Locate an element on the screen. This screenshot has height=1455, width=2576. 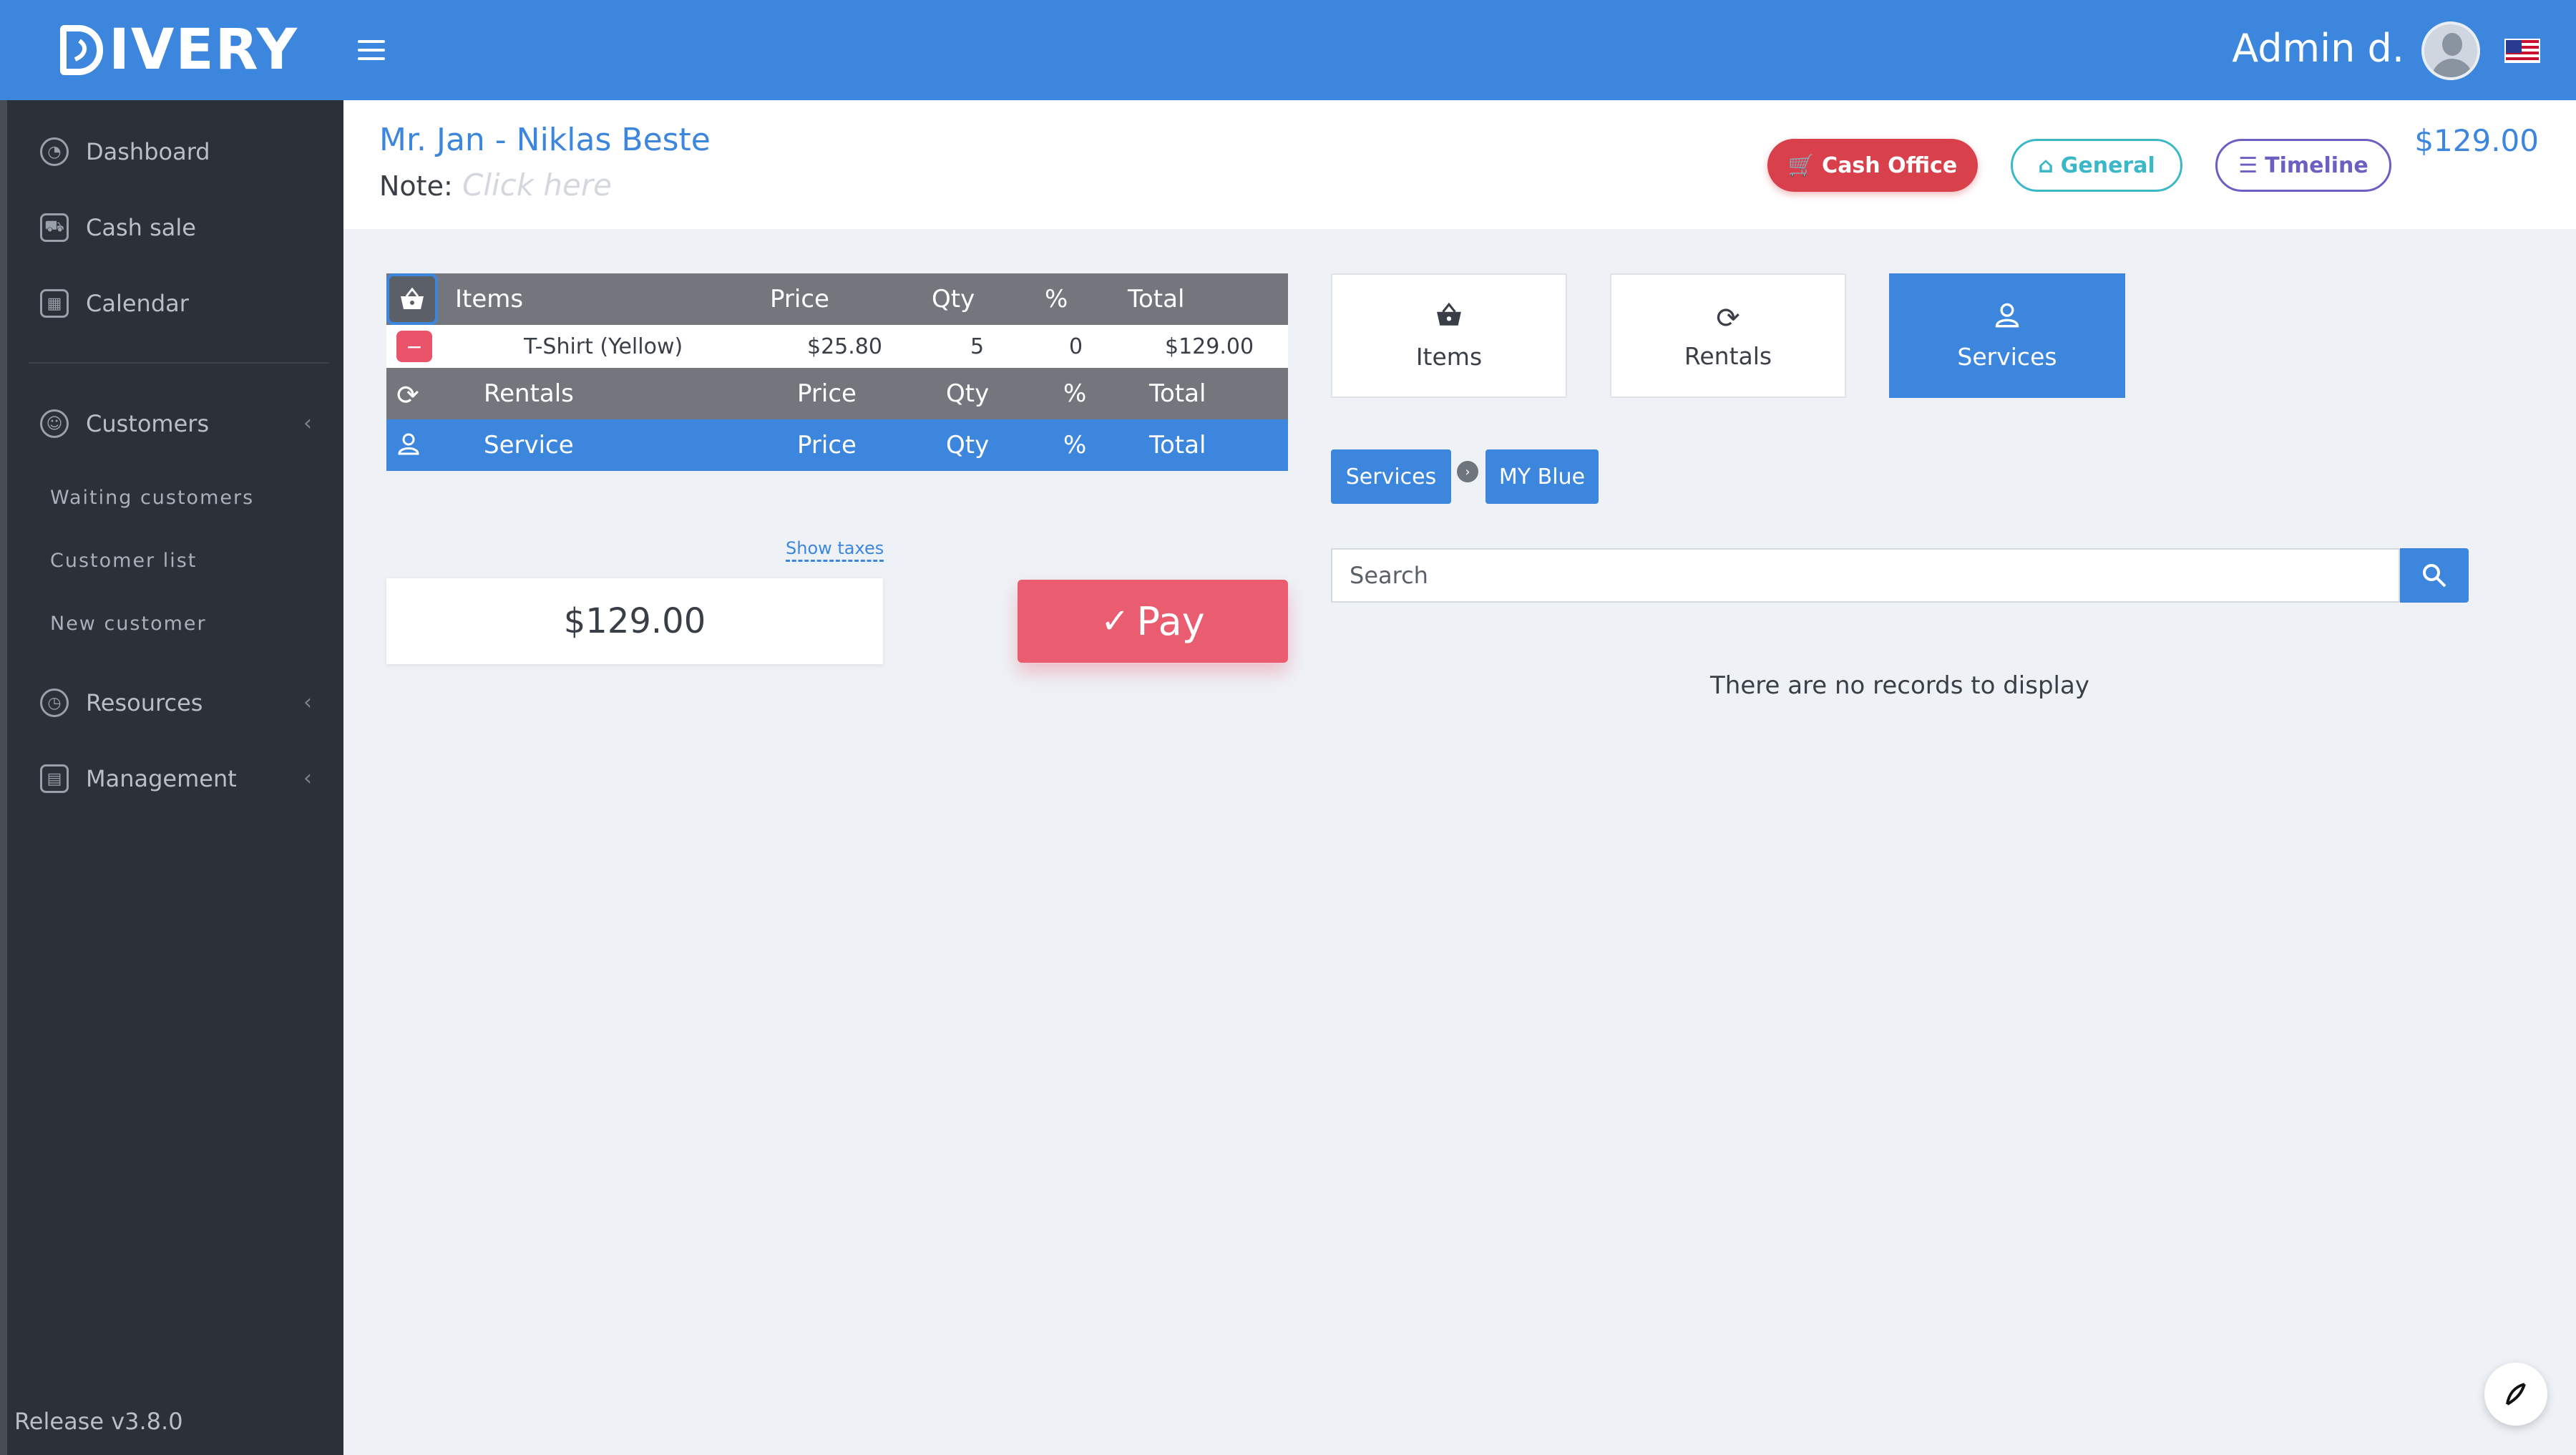
breadcrumb-my-blue: MY Blue is located at coordinates (1542, 476).